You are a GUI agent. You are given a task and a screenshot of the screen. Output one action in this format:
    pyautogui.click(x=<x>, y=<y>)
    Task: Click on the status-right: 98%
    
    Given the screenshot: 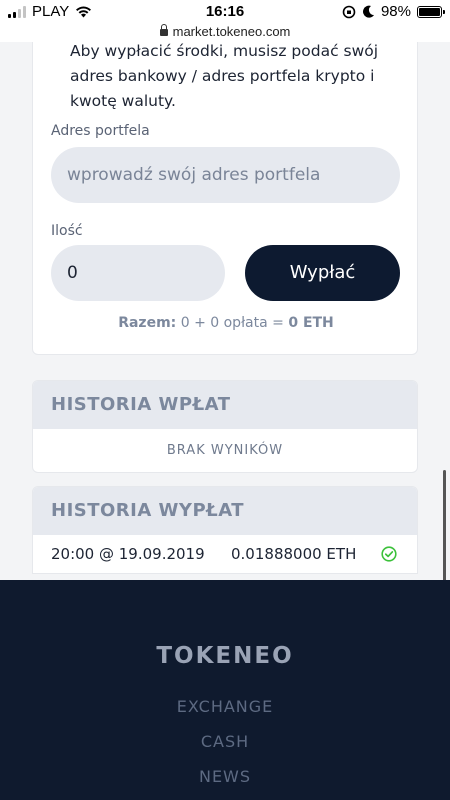 What is the action you would take?
    pyautogui.click(x=393, y=11)
    